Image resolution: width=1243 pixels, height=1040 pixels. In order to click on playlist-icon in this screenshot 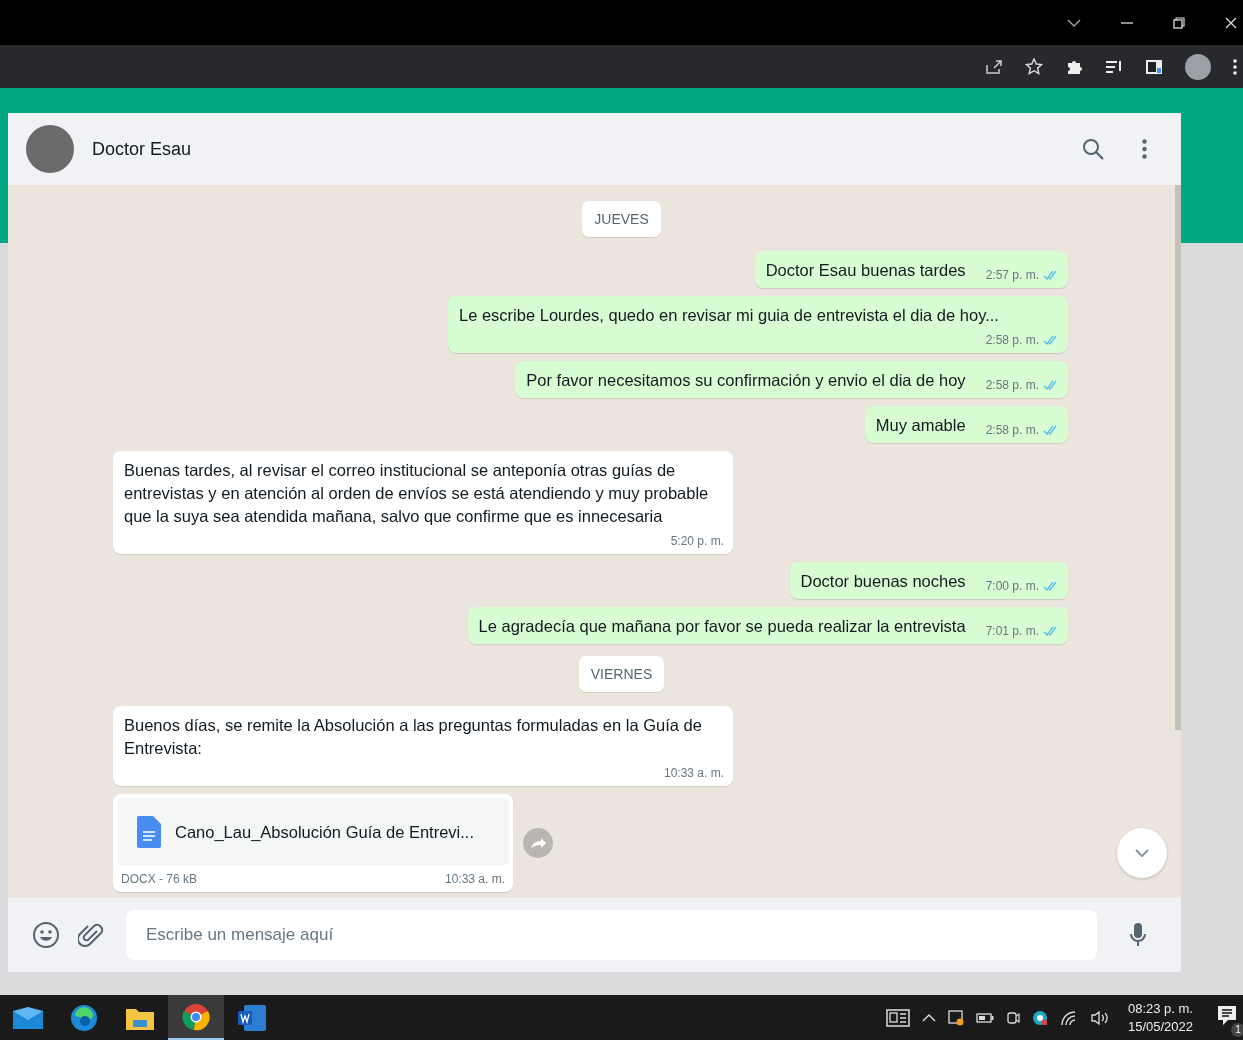, I will do `click(1114, 66)`.